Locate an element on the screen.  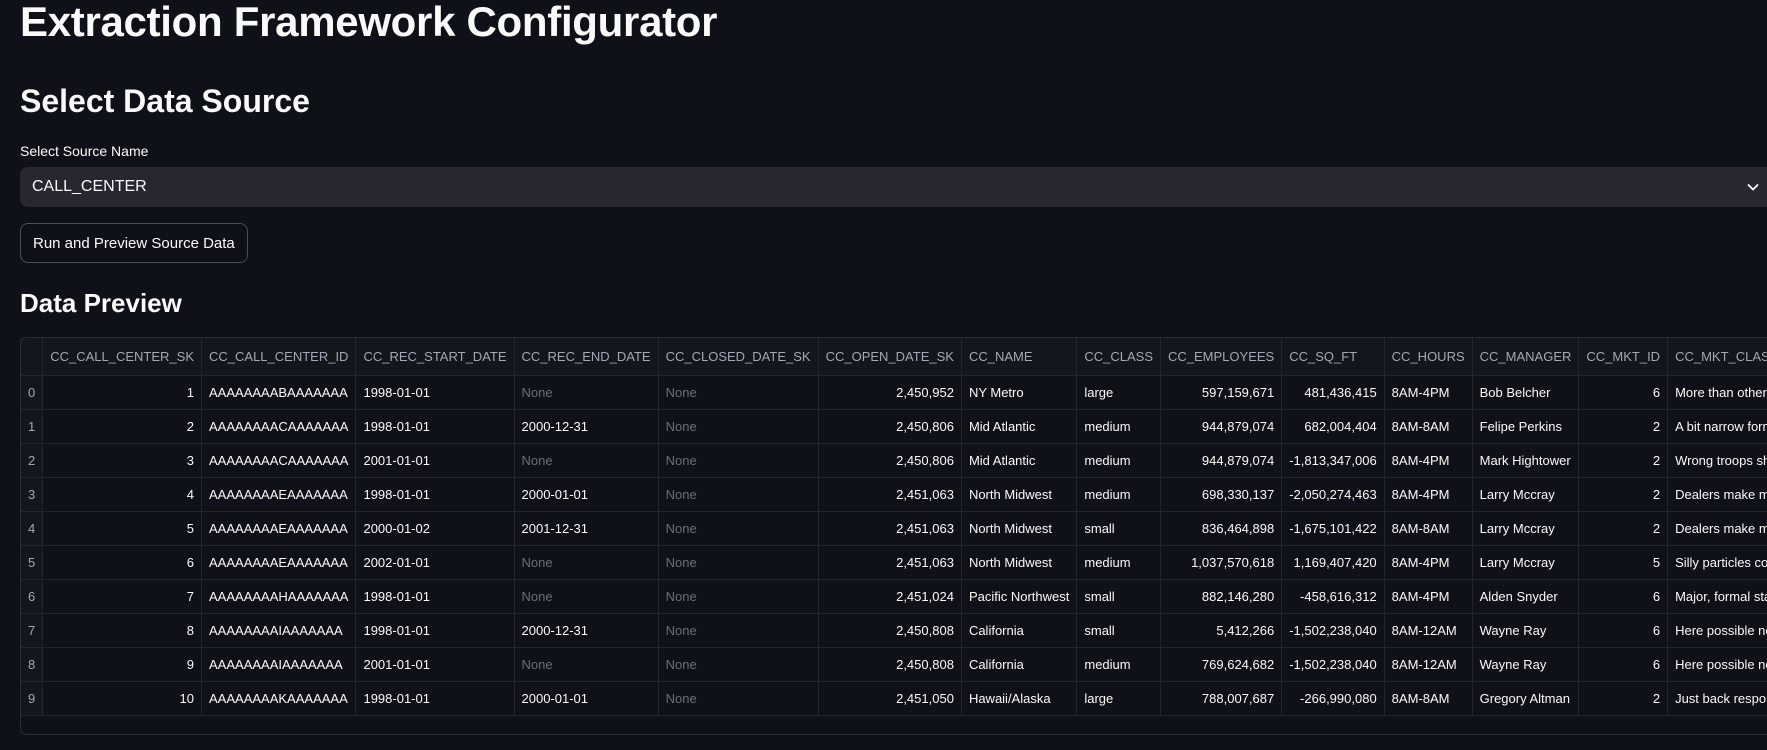
table-cell: 2000-01-01 is located at coordinates (586, 494).